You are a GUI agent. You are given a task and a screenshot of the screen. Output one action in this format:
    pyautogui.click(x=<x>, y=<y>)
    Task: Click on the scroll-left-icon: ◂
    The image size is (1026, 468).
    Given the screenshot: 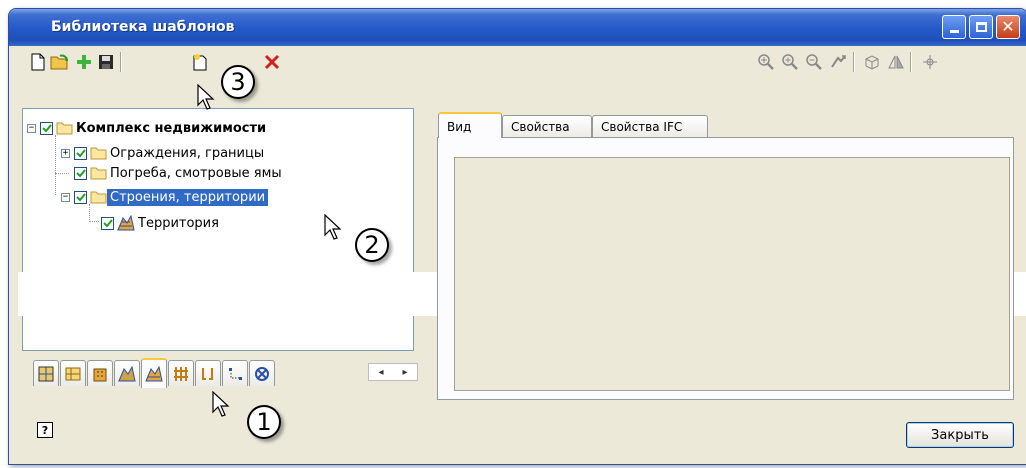 What is the action you would take?
    pyautogui.click(x=380, y=372)
    